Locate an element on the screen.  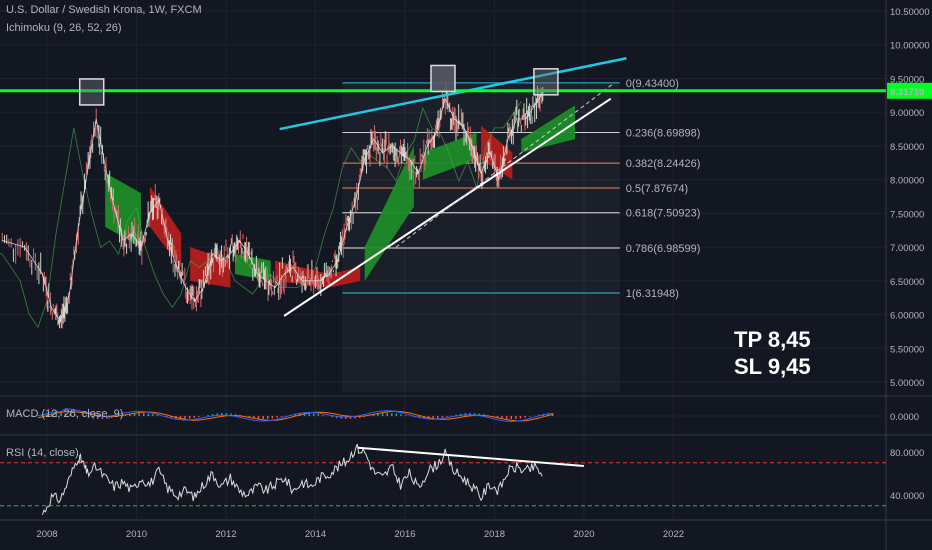
ichimoku-legend: Ichimoku (9, 26, 52, 26) is located at coordinates (64, 28).